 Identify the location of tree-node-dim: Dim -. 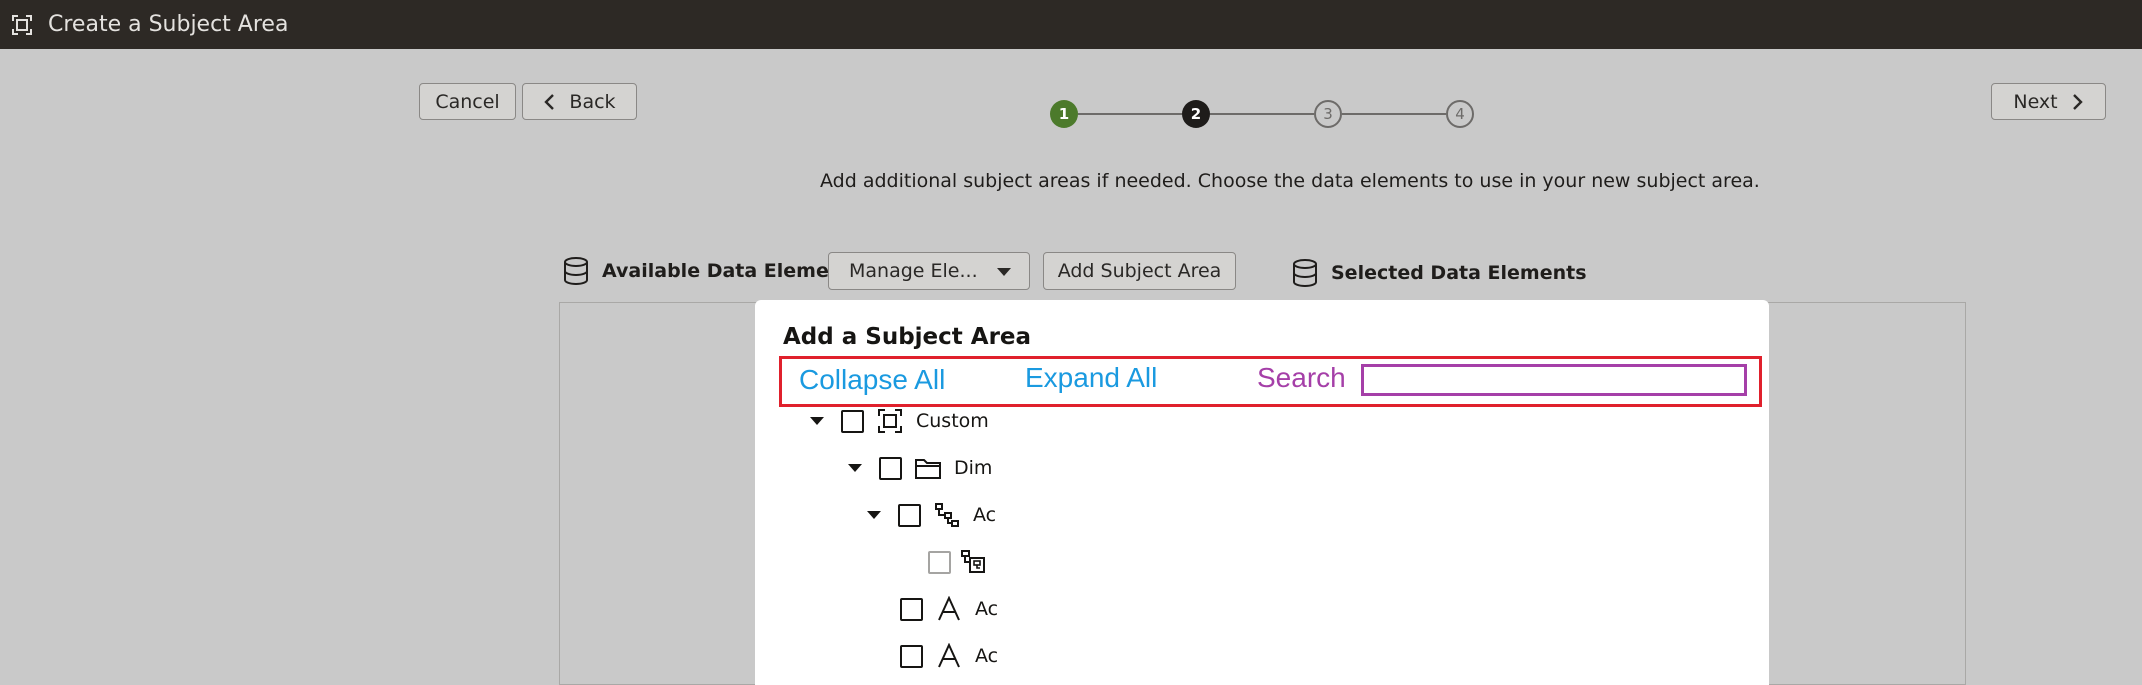
(923, 468).